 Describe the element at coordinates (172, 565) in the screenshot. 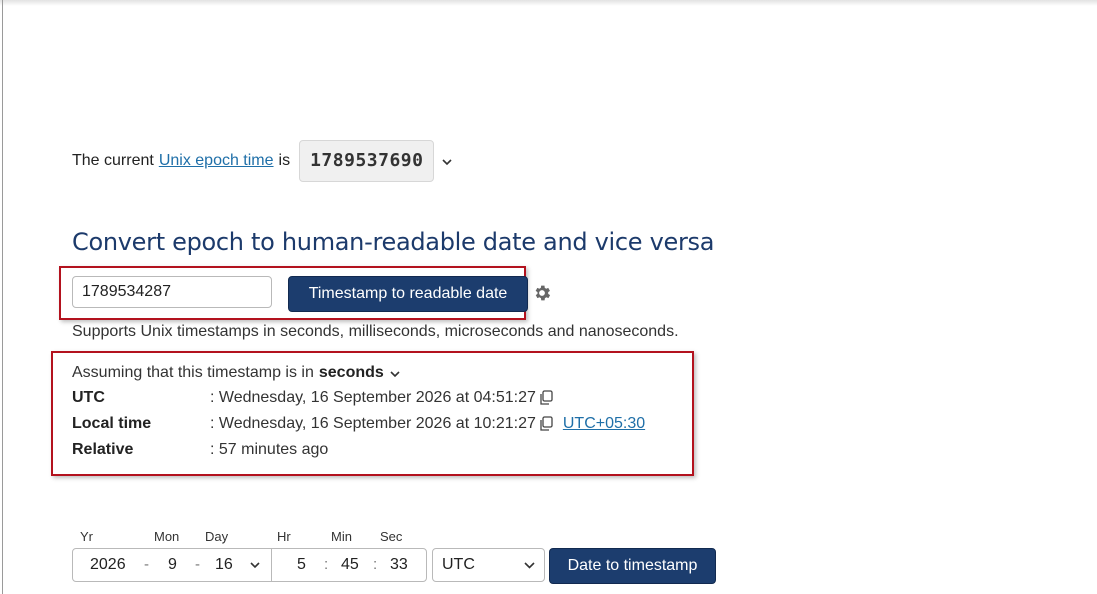

I see `month-field: 9` at that location.